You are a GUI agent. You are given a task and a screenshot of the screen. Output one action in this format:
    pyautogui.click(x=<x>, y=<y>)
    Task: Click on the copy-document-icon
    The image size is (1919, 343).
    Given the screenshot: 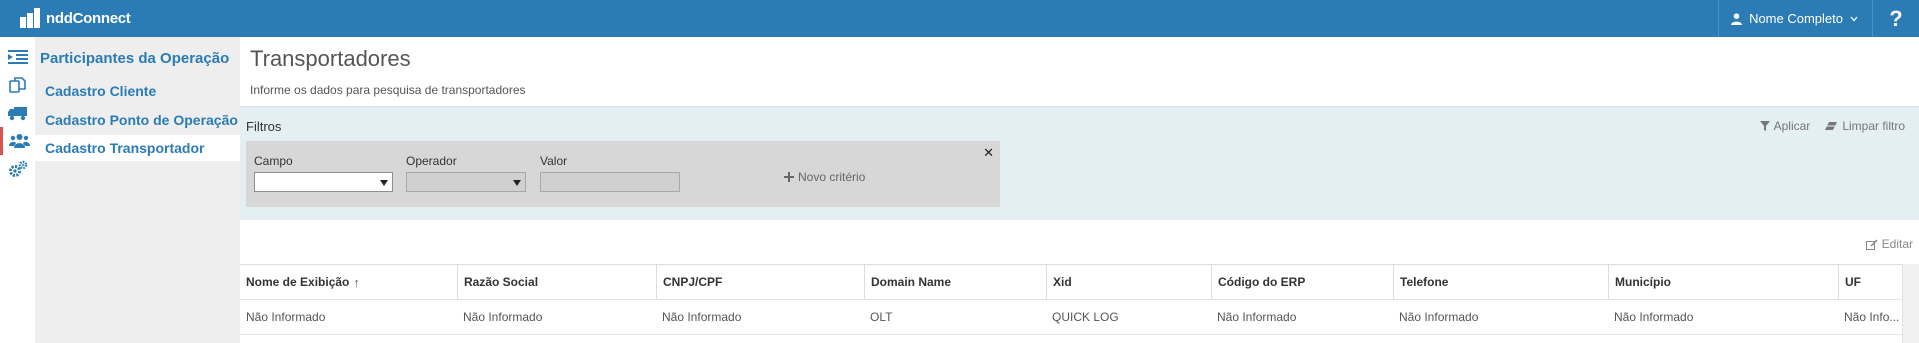 What is the action you would take?
    pyautogui.click(x=17, y=85)
    